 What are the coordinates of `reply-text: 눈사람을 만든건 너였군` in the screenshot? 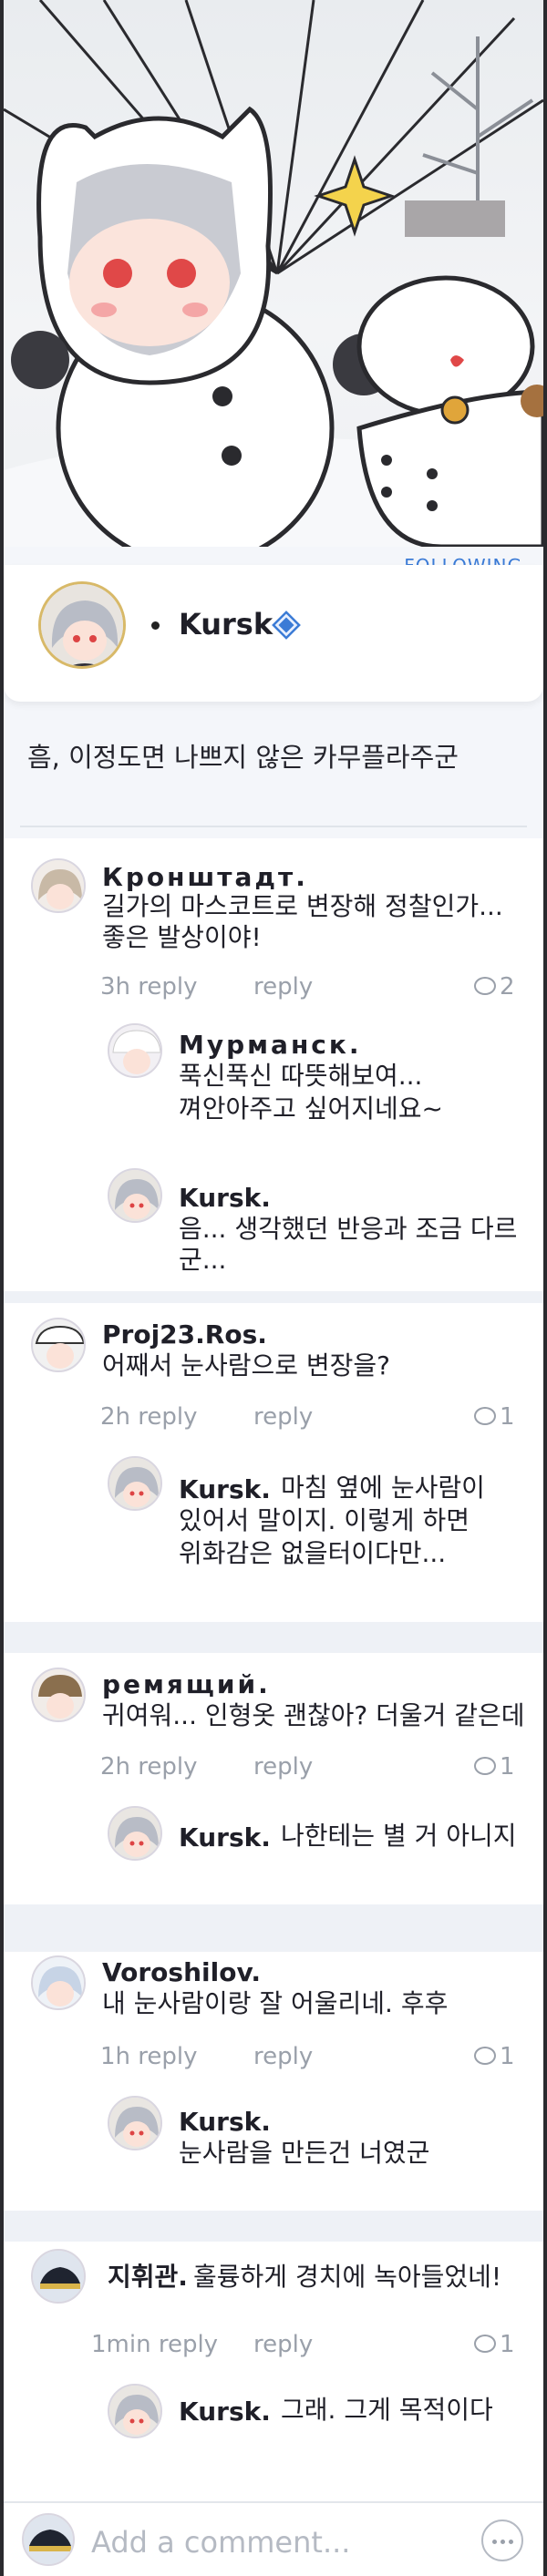 It's located at (304, 2153).